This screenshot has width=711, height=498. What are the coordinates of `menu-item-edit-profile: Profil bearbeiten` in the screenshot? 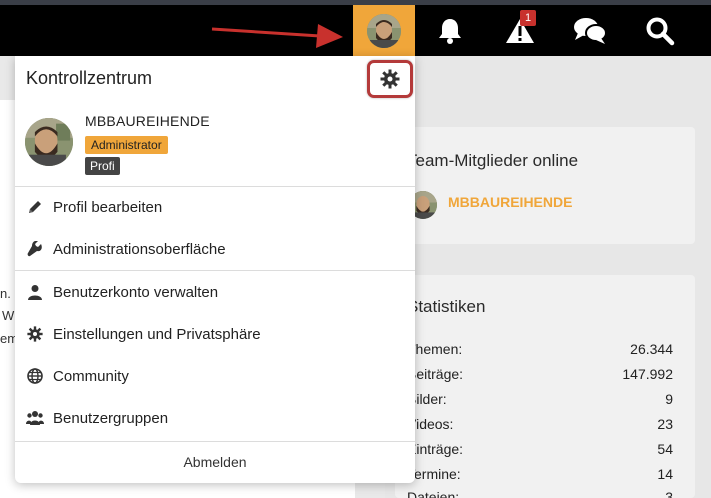 It's located at (215, 207).